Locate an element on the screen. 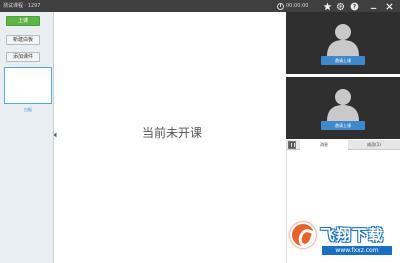 This screenshot has height=263, width=400. class-status-message: 当前未开课 is located at coordinates (171, 133).